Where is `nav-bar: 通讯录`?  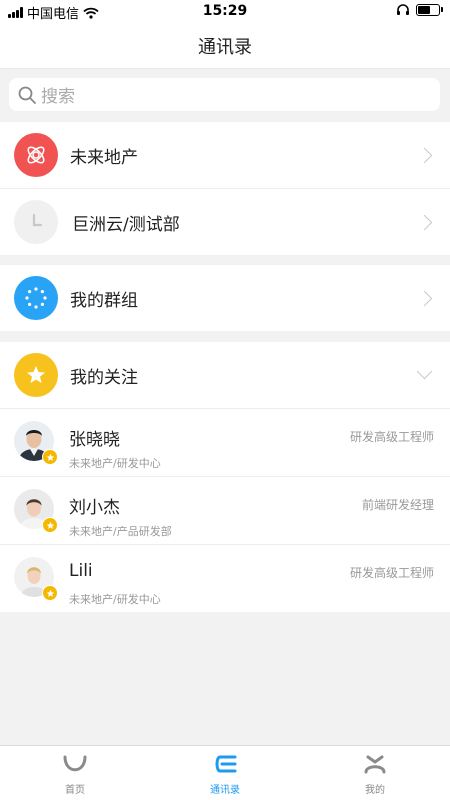 nav-bar: 通讯录 is located at coordinates (225, 46).